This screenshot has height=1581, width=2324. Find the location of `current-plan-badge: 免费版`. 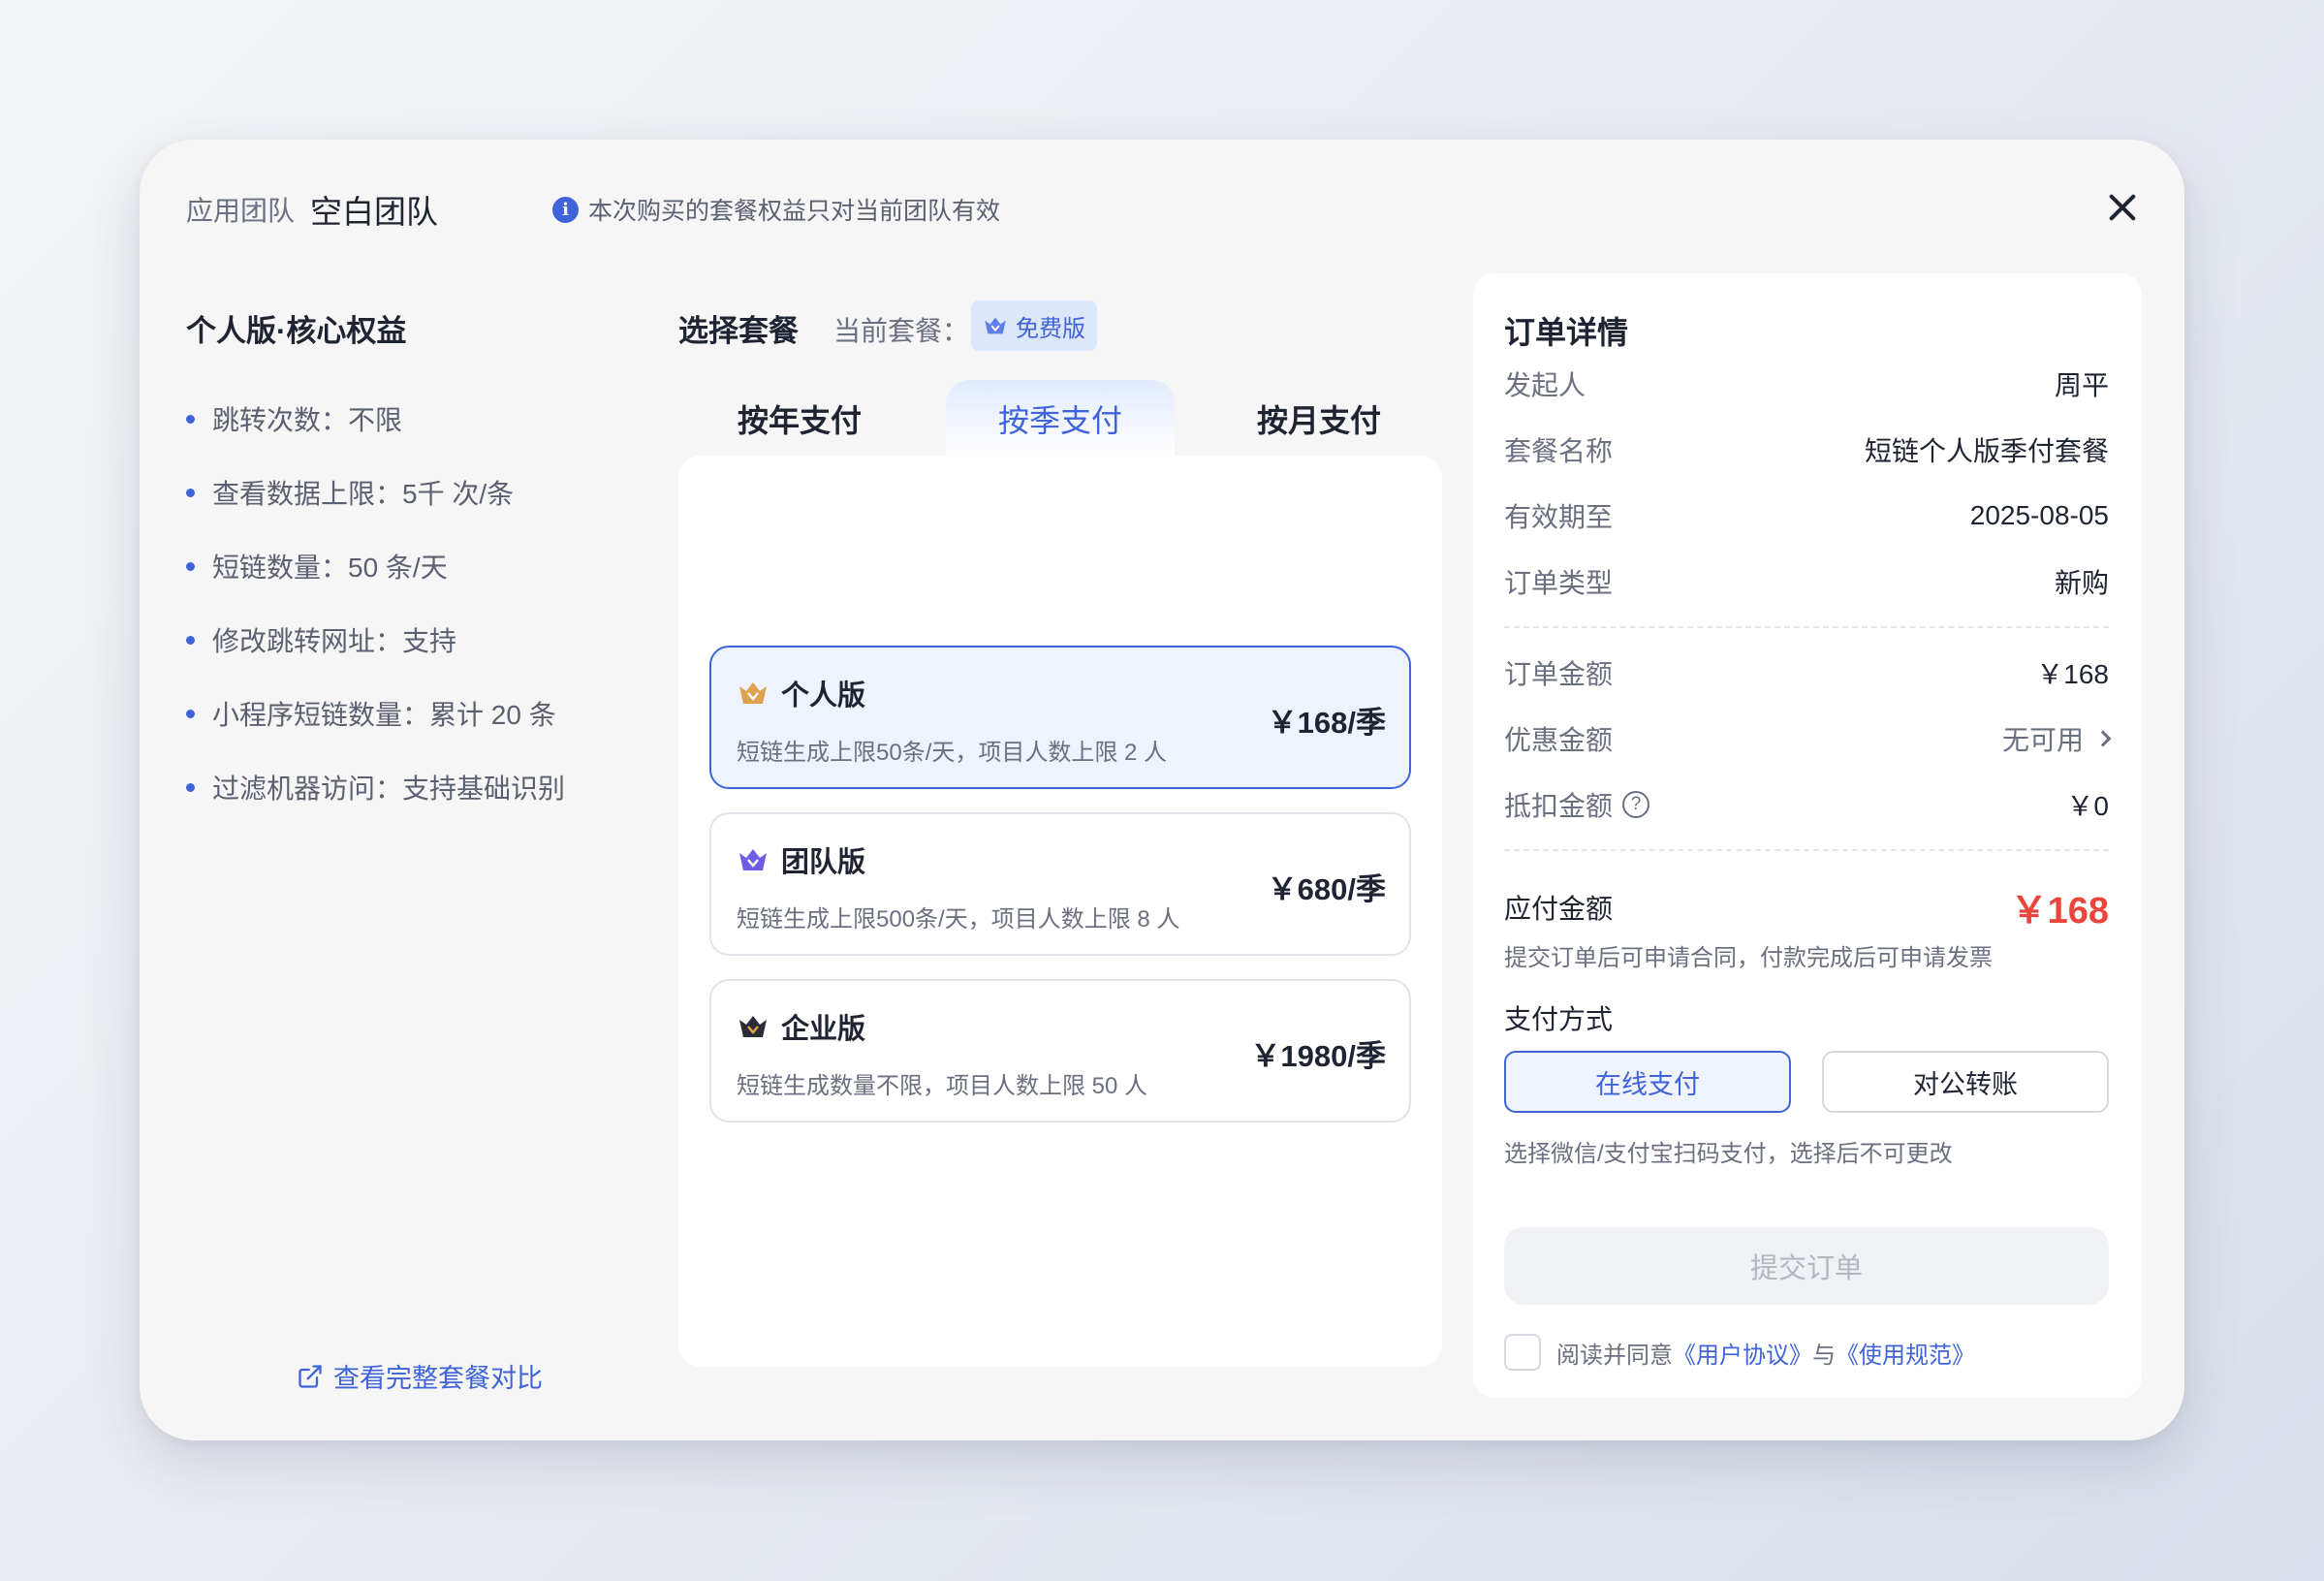

current-plan-badge: 免费版 is located at coordinates (1034, 325).